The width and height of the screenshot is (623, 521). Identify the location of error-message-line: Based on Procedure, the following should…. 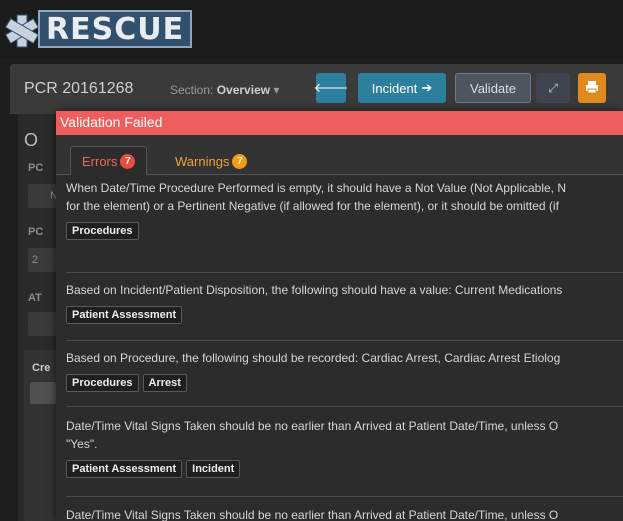
(313, 358).